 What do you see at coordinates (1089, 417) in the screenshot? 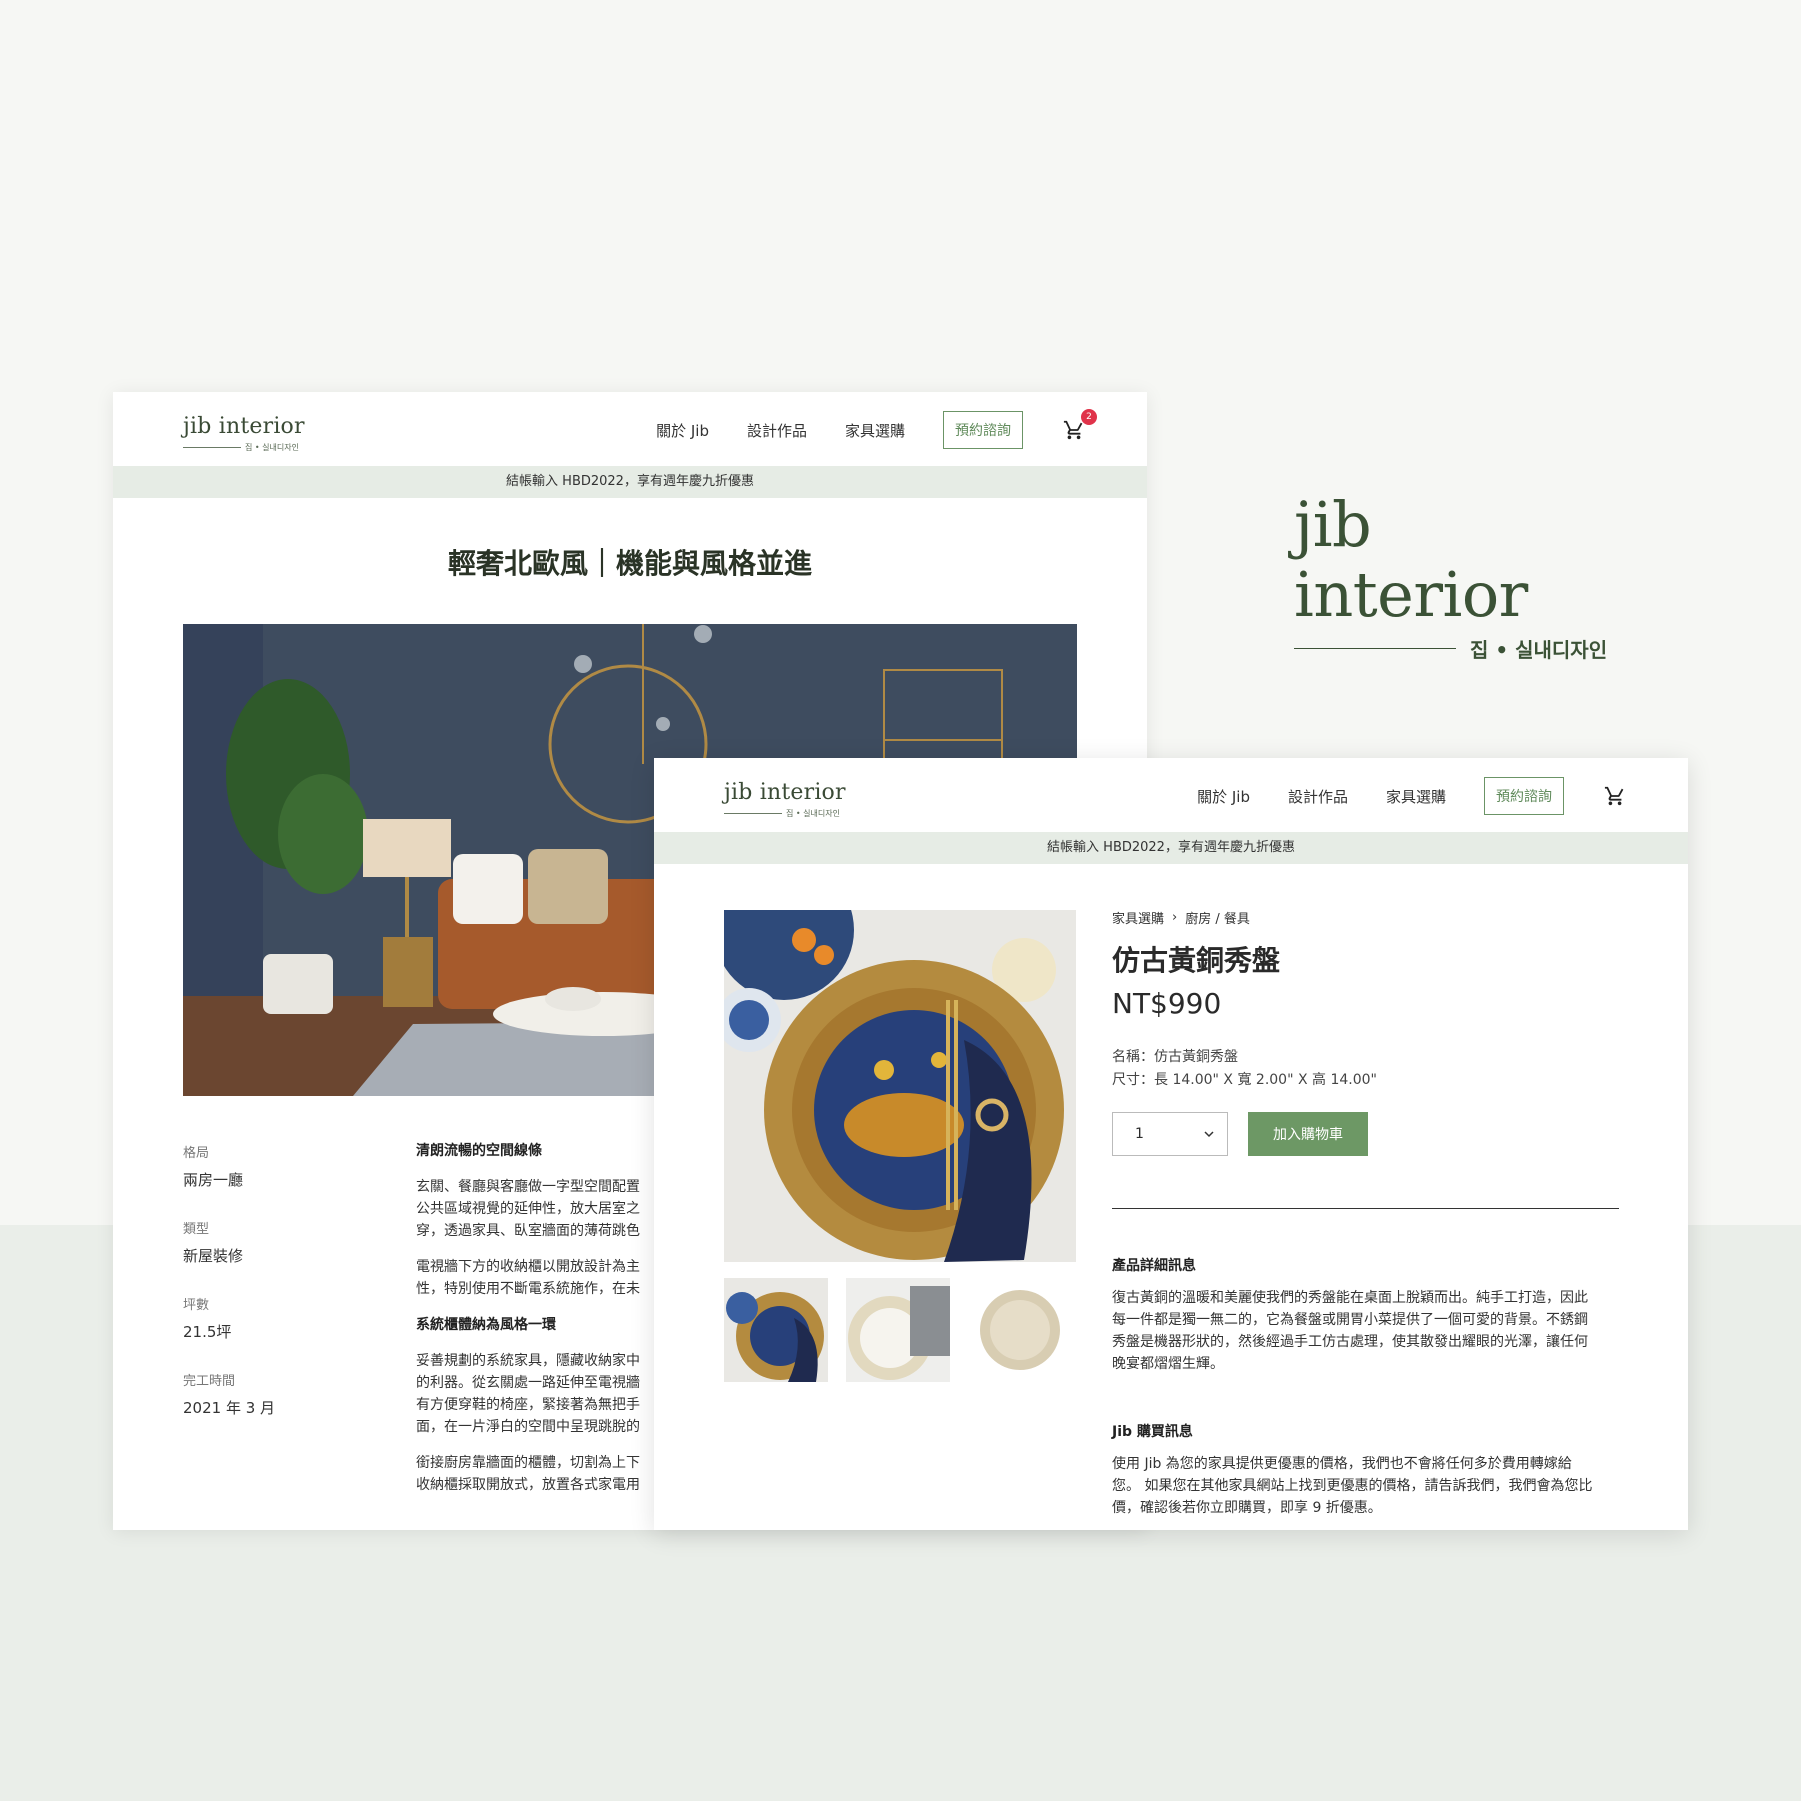
I see `cart-count-badge: 2` at bounding box center [1089, 417].